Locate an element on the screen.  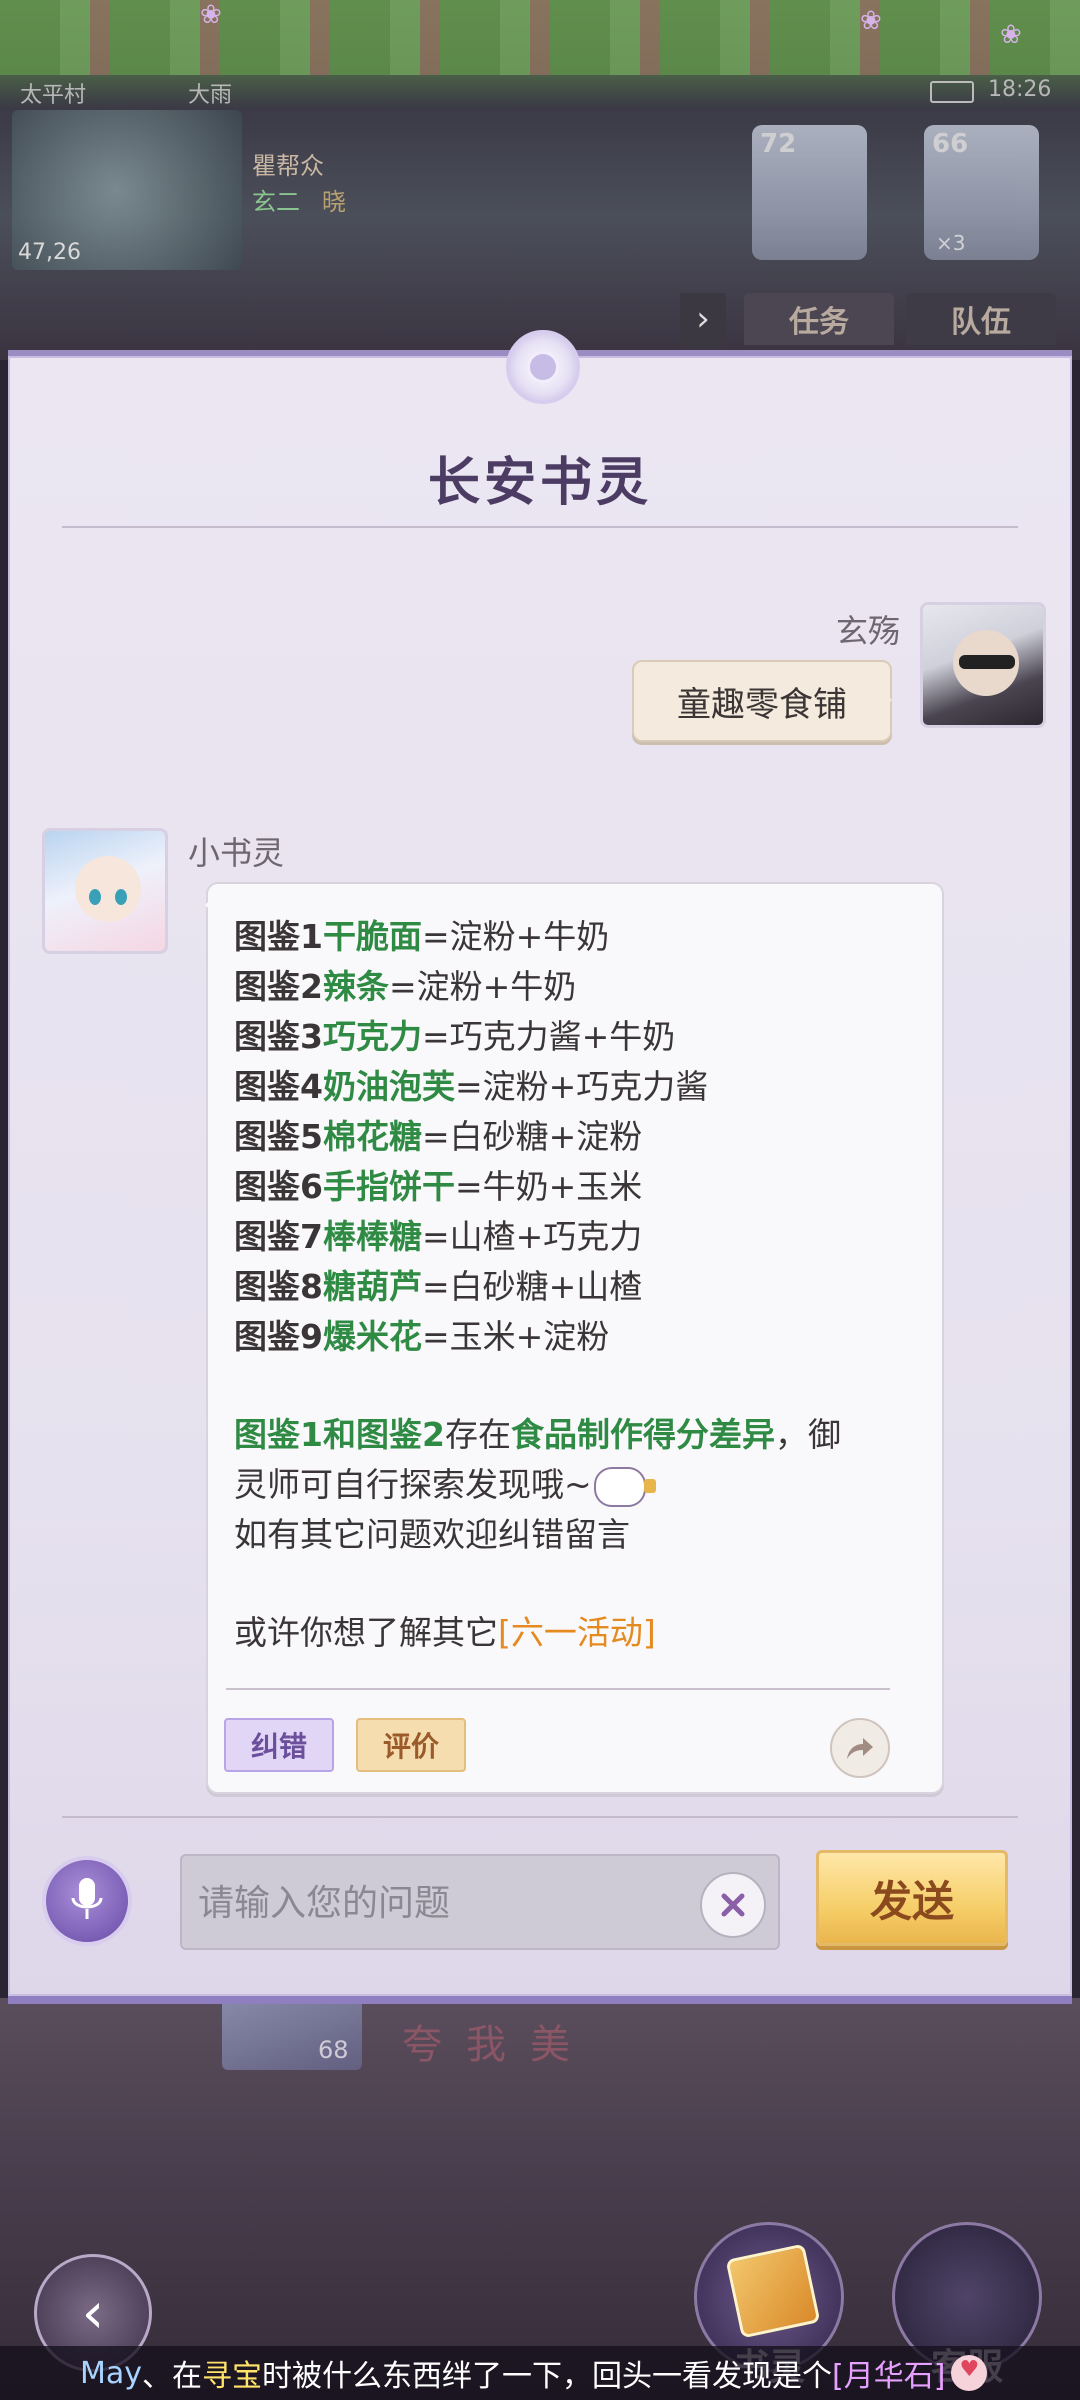
love-emoji-icon is located at coordinates (969, 2373).